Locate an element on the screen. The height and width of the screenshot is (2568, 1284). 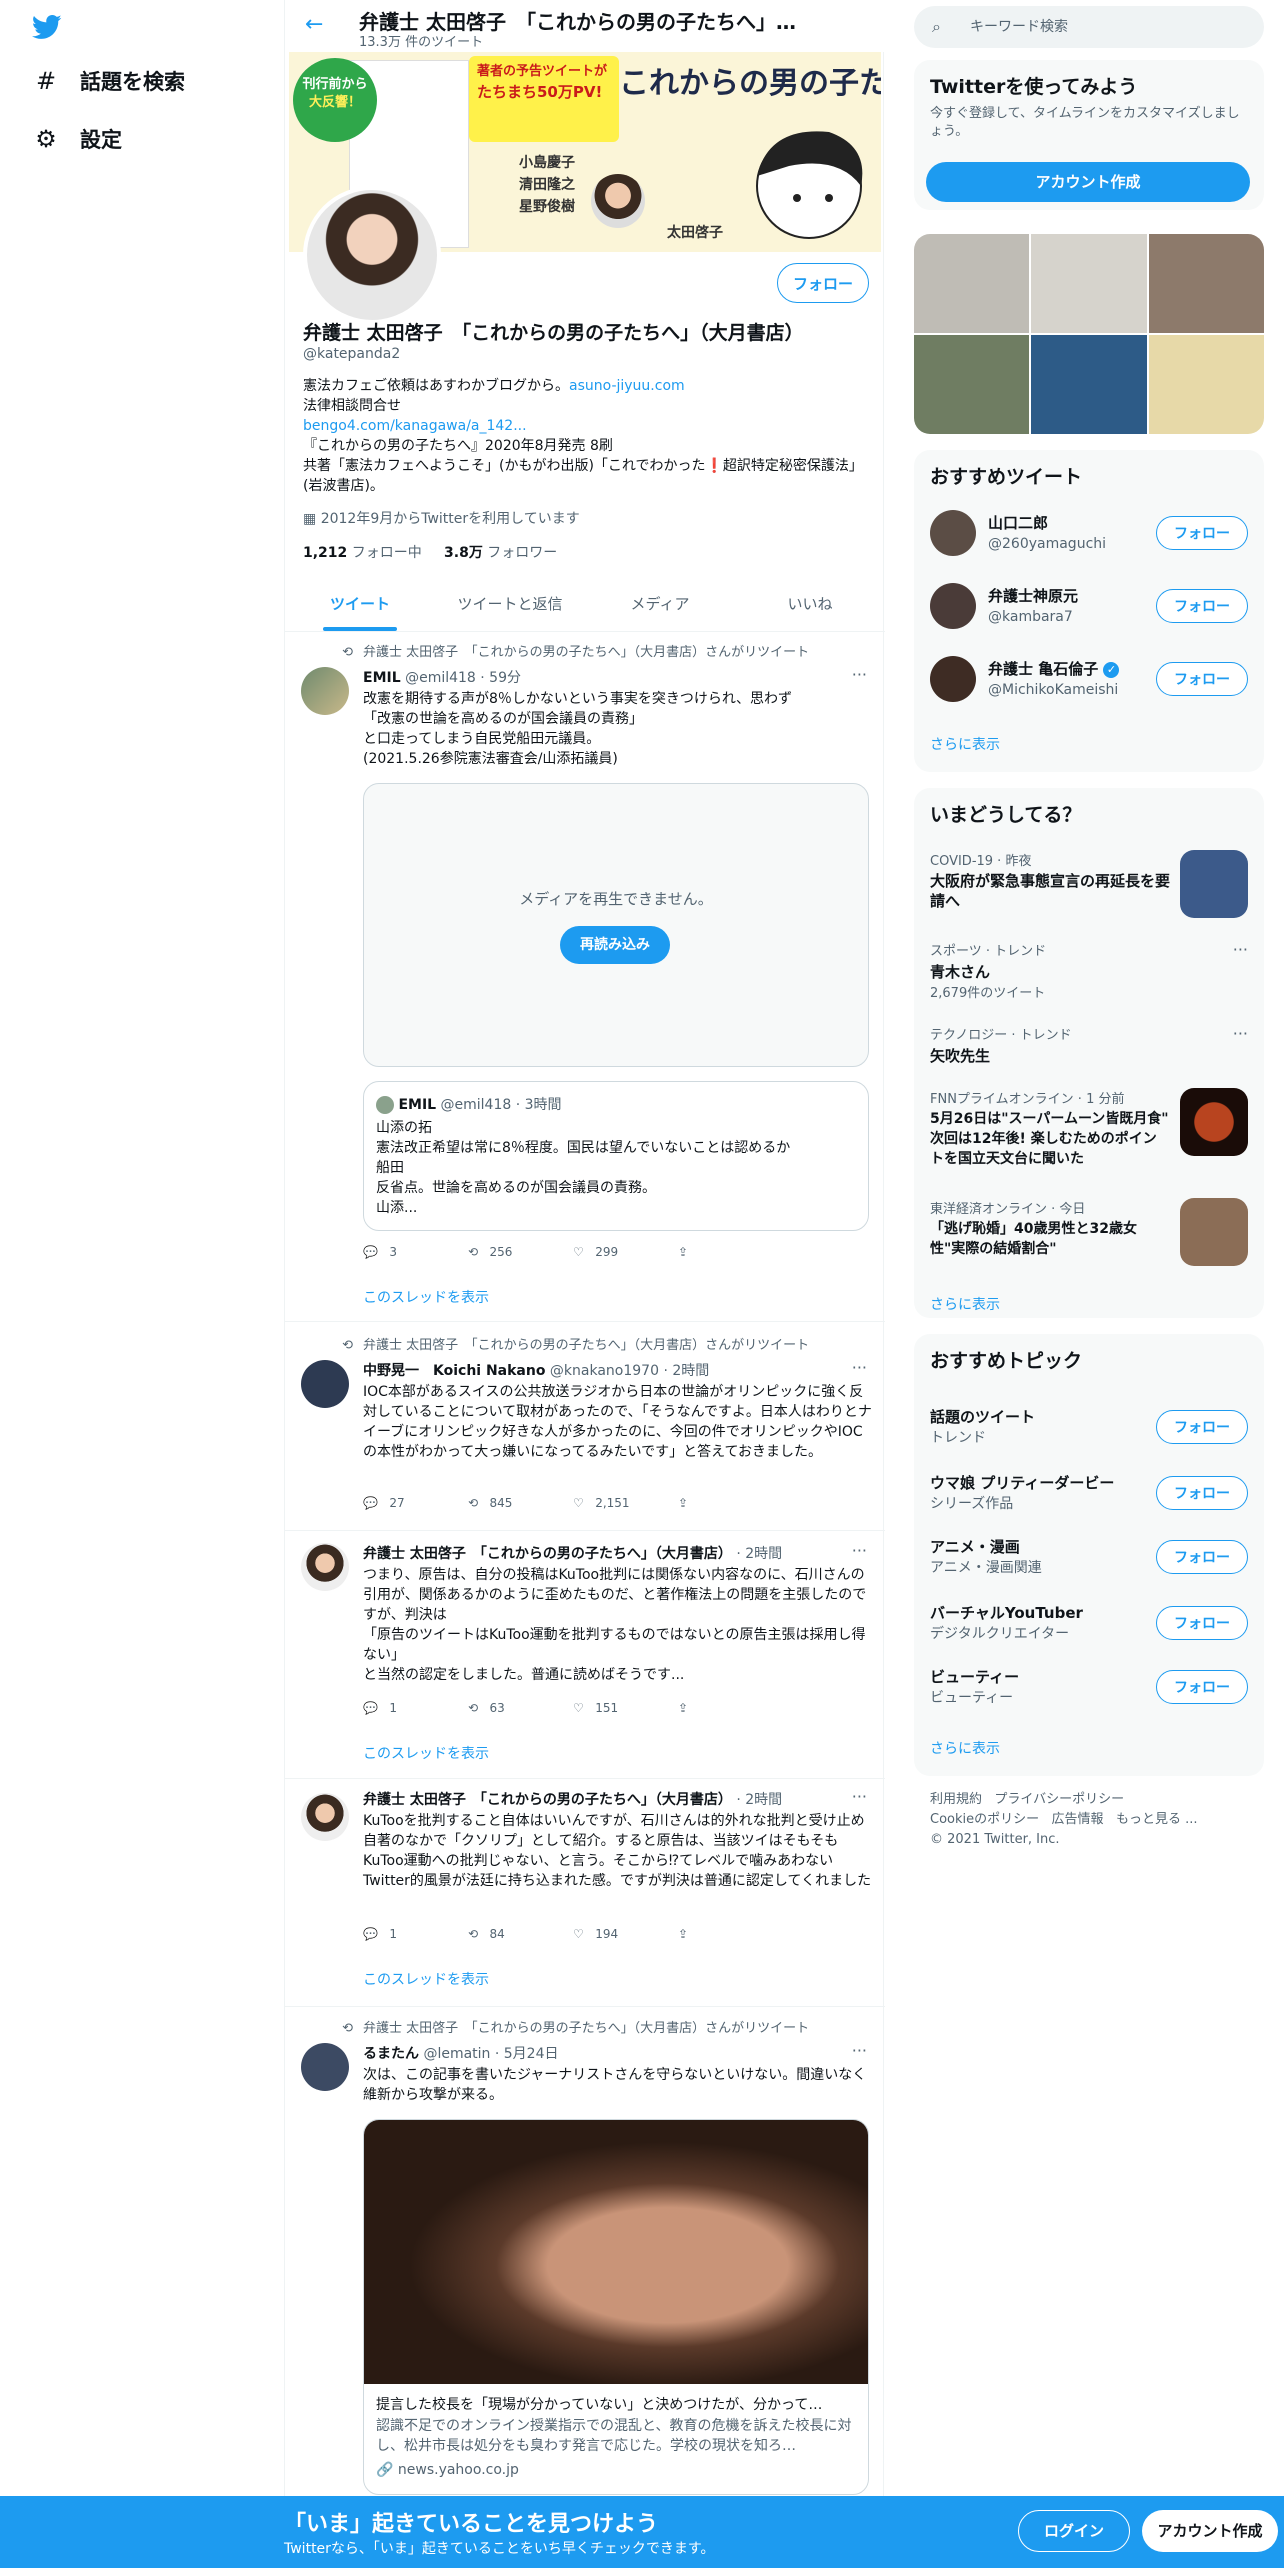
footer-link-terms: 利用規約 is located at coordinates (956, 1799).